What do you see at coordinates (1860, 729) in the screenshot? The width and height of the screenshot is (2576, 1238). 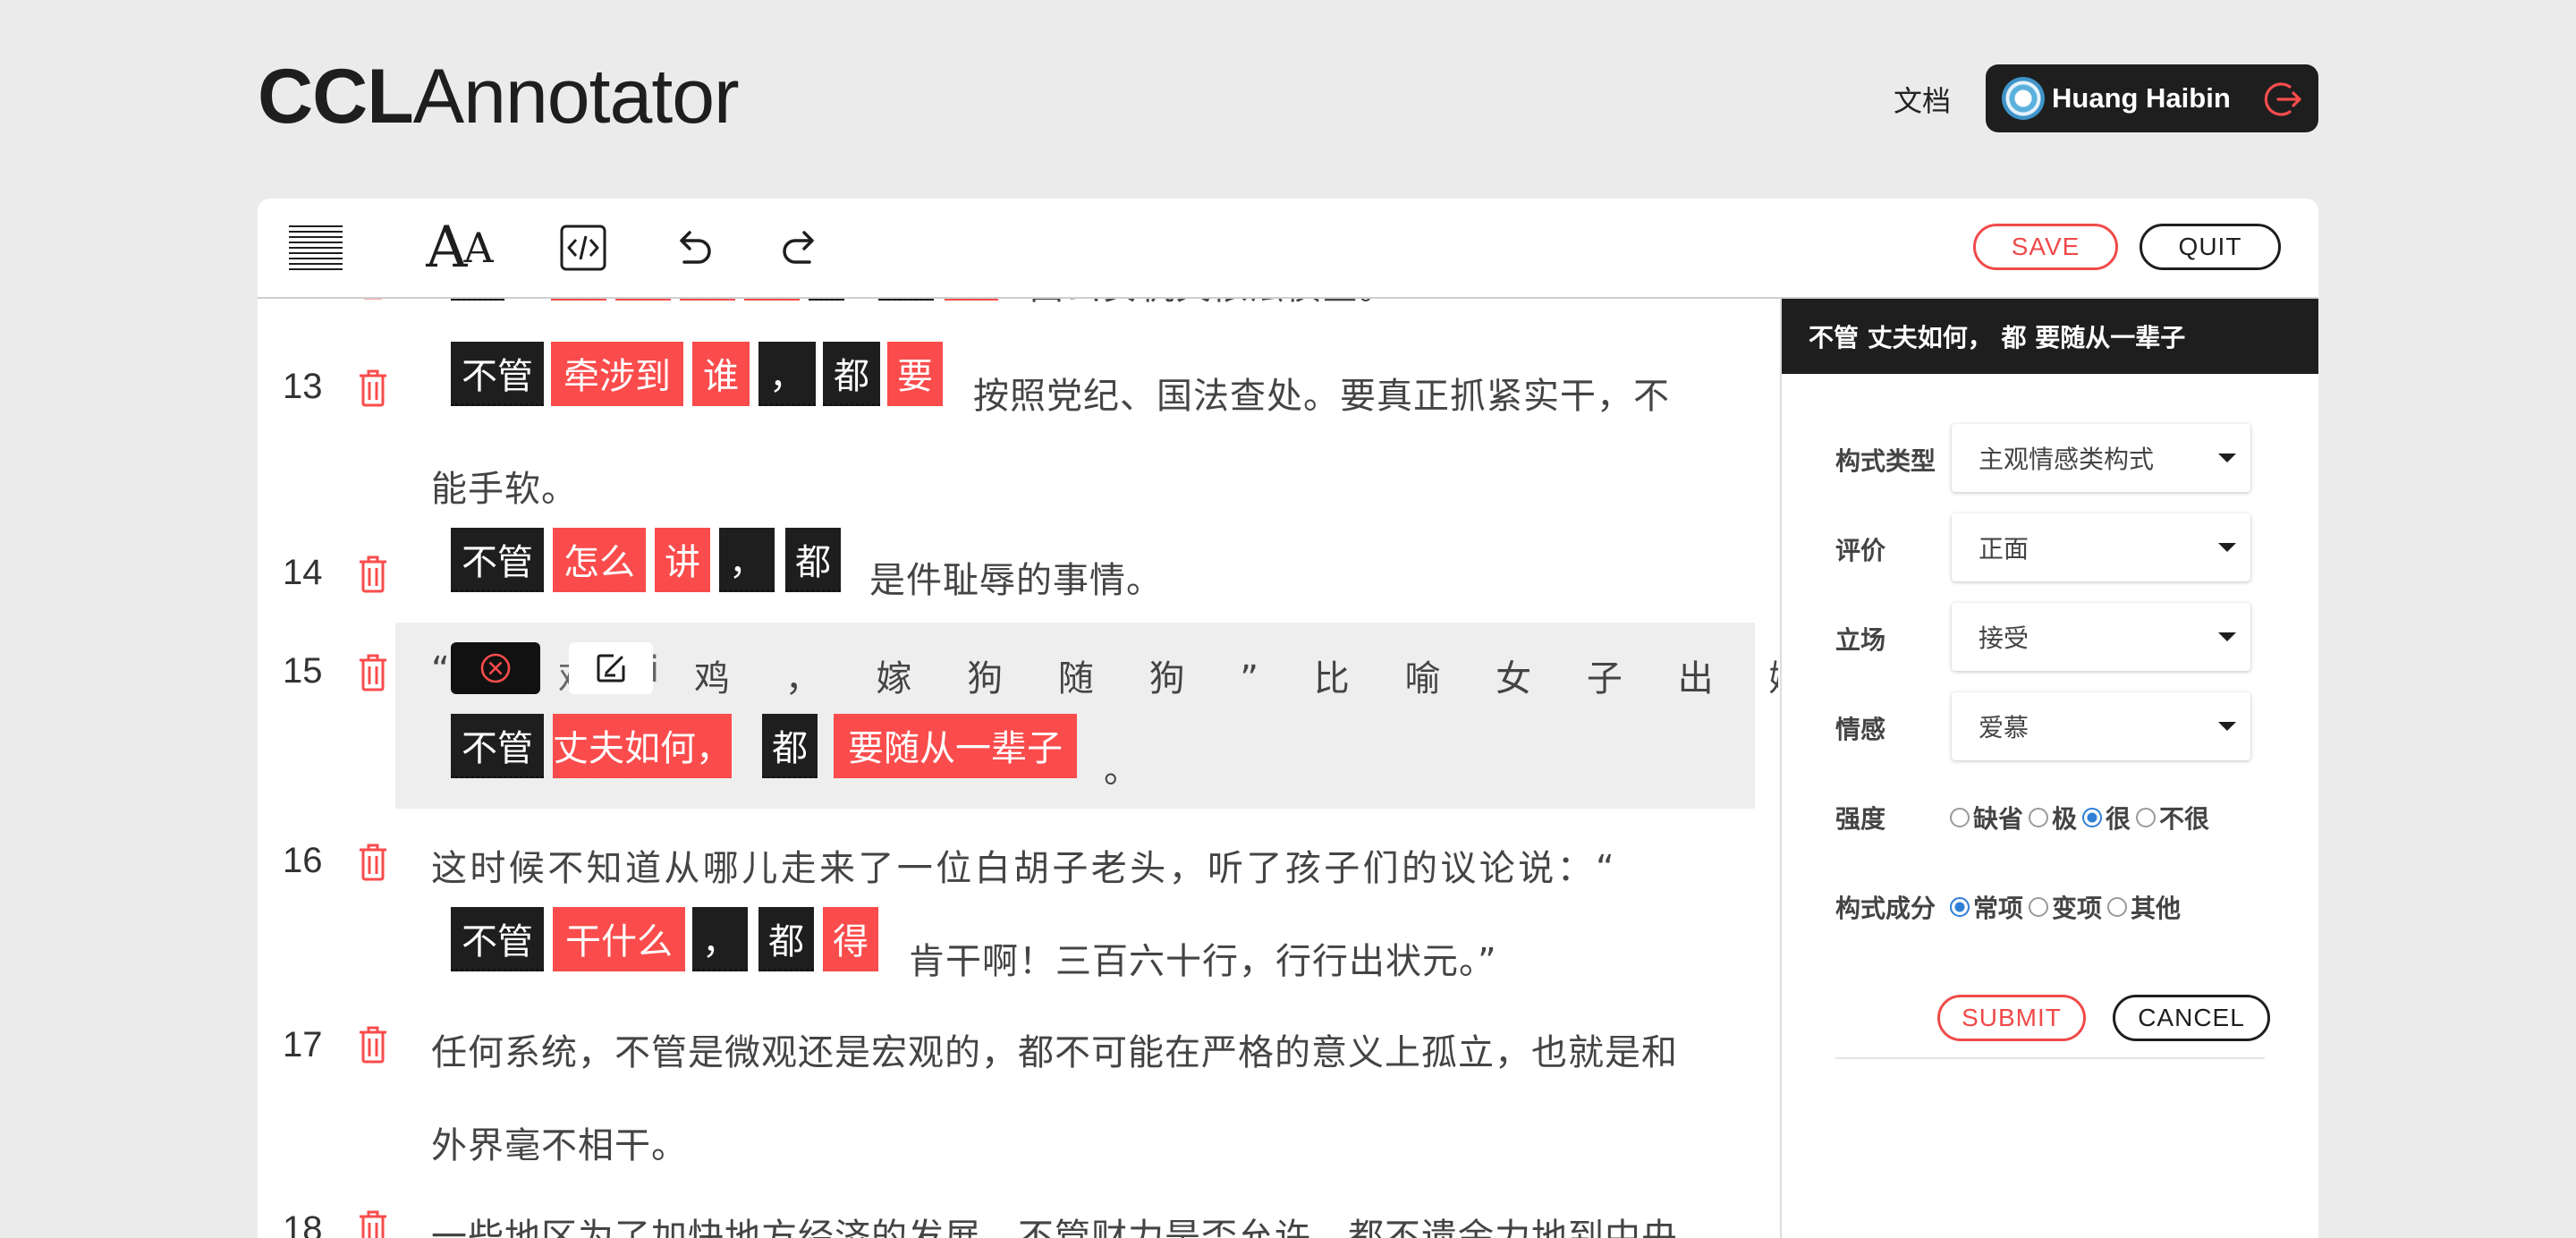 I see `emotion-label: 情感` at bounding box center [1860, 729].